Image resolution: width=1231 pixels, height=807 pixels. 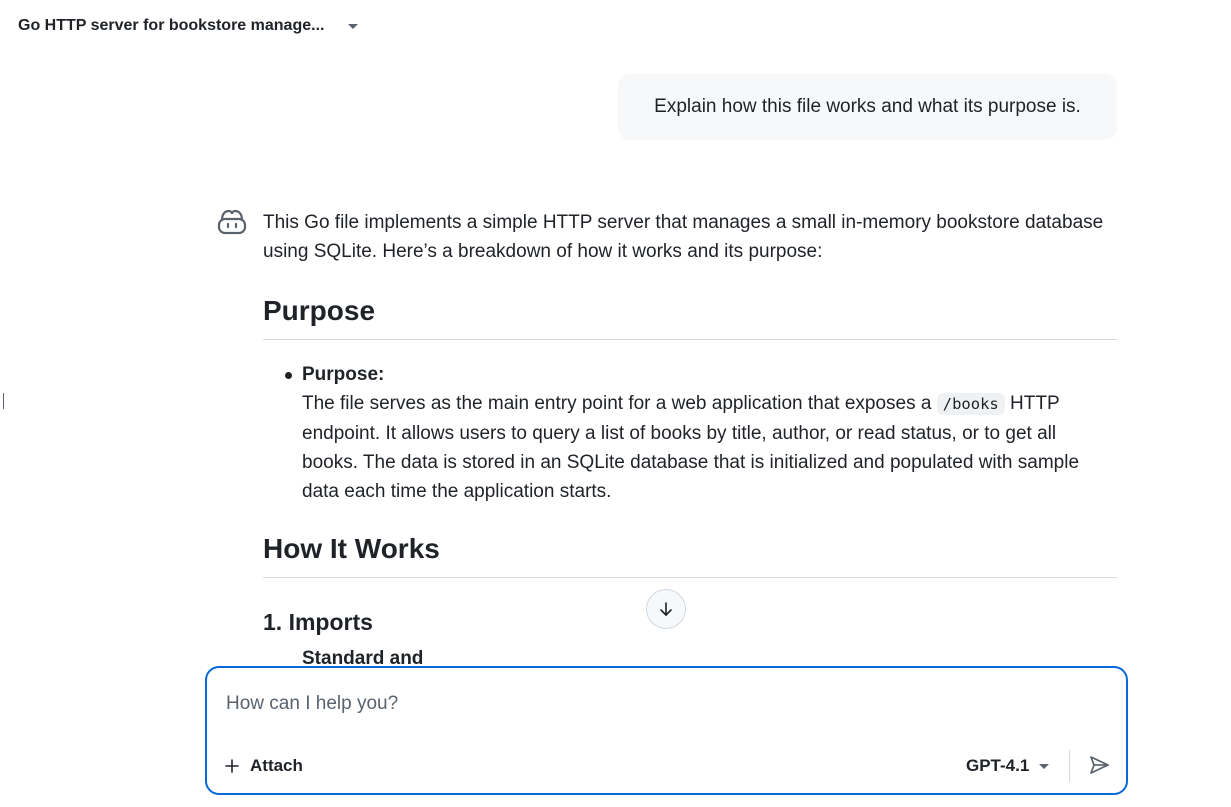 I want to click on scroll-to-bottom-button, so click(x=666, y=609).